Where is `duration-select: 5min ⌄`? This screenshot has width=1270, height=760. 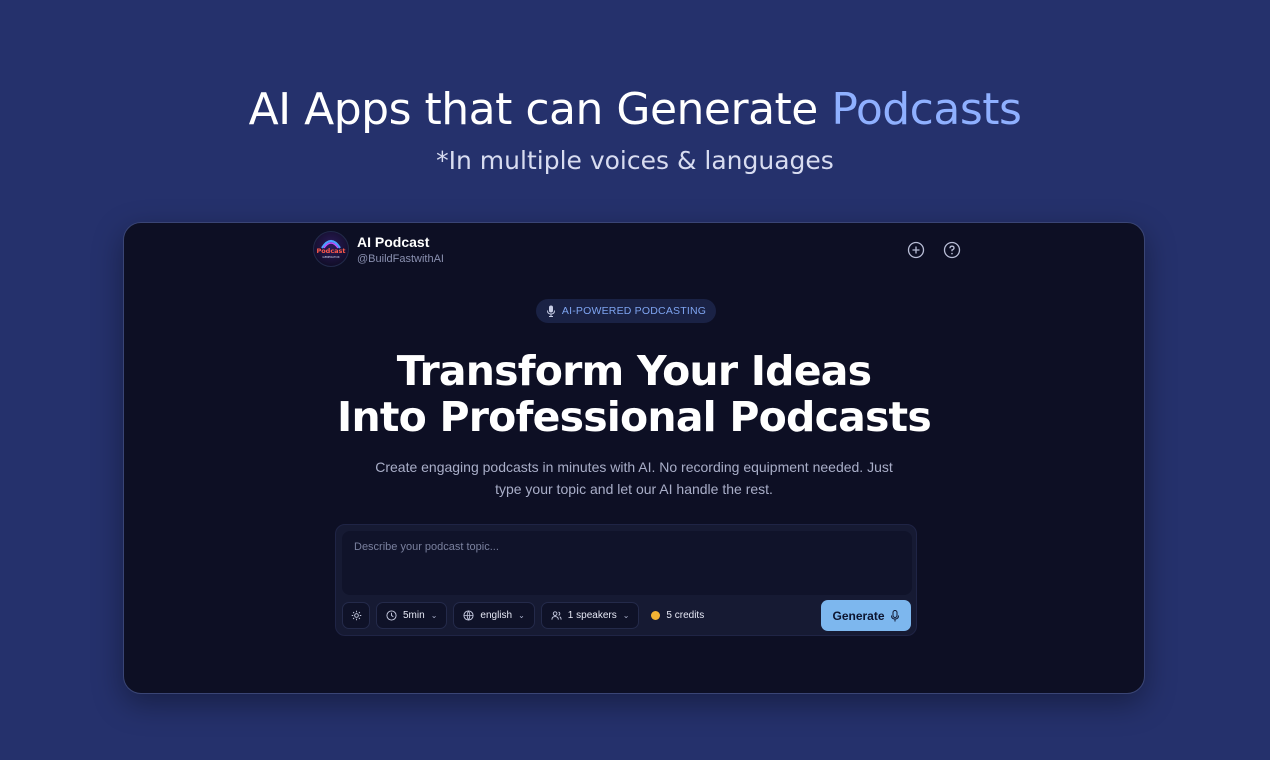
duration-select: 5min ⌄ is located at coordinates (412, 615).